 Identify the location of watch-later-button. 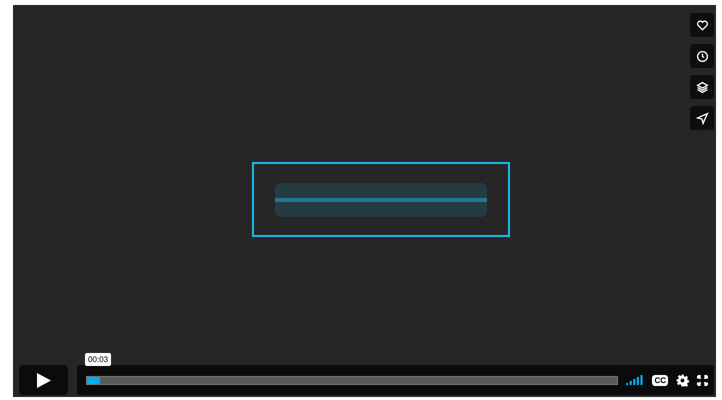
(702, 56).